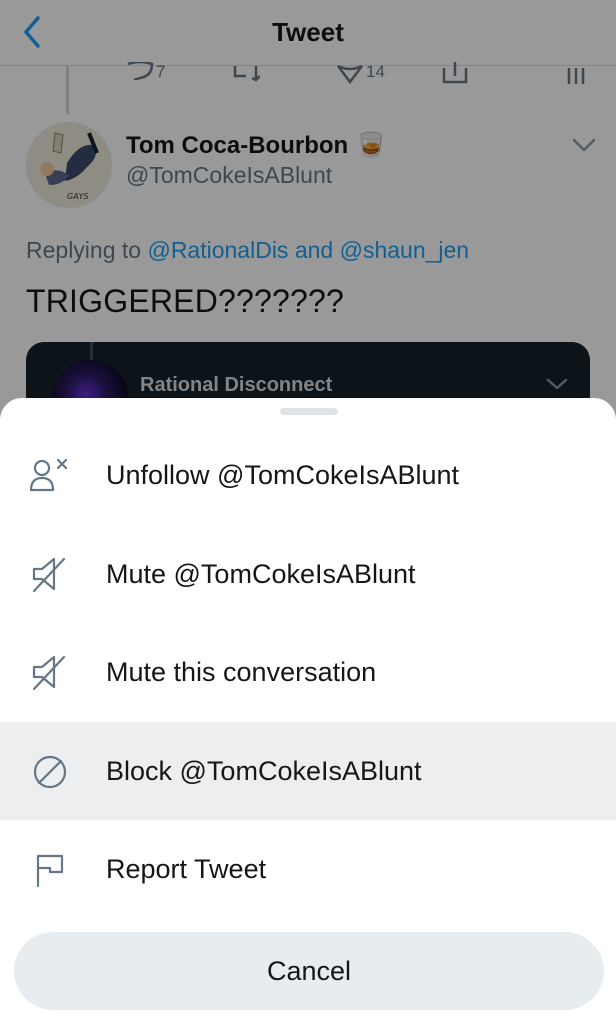 Image resolution: width=616 pixels, height=1024 pixels. I want to click on menu-item-mute-conversation: Mute this conversation, so click(308, 672).